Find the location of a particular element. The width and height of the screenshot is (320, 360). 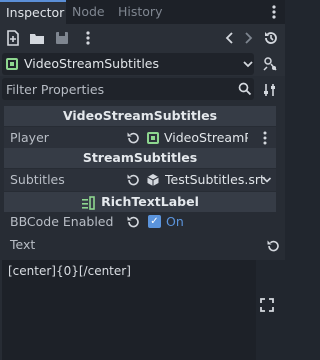

open-icon is located at coordinates (37, 38).